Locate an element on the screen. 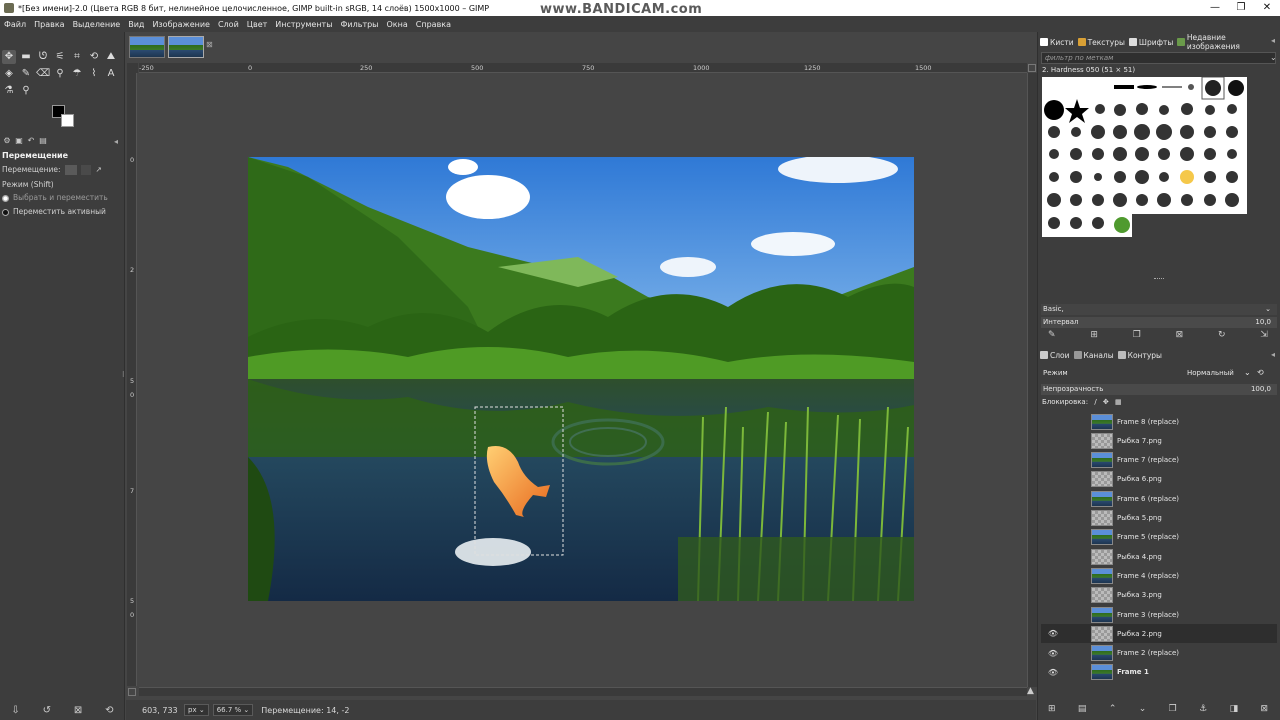 Image resolution: width=1280 pixels, height=720 pixels. refresh-brushes-icon: ↻ is located at coordinates (1222, 335).